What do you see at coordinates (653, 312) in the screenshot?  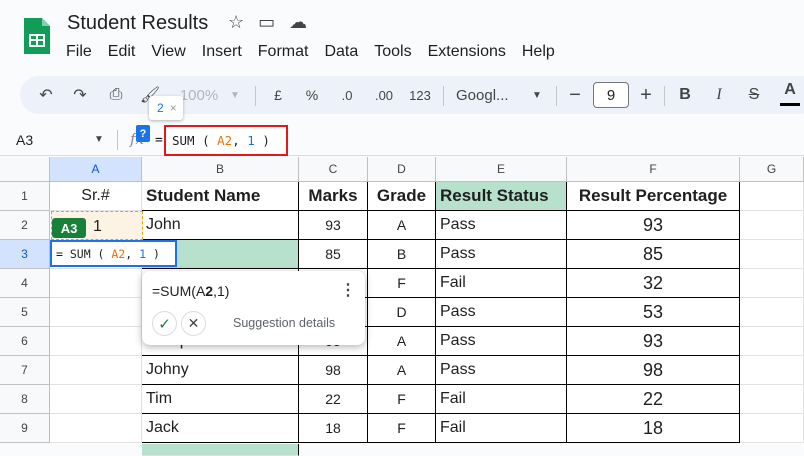 I see `result-percentage-cell: 53` at bounding box center [653, 312].